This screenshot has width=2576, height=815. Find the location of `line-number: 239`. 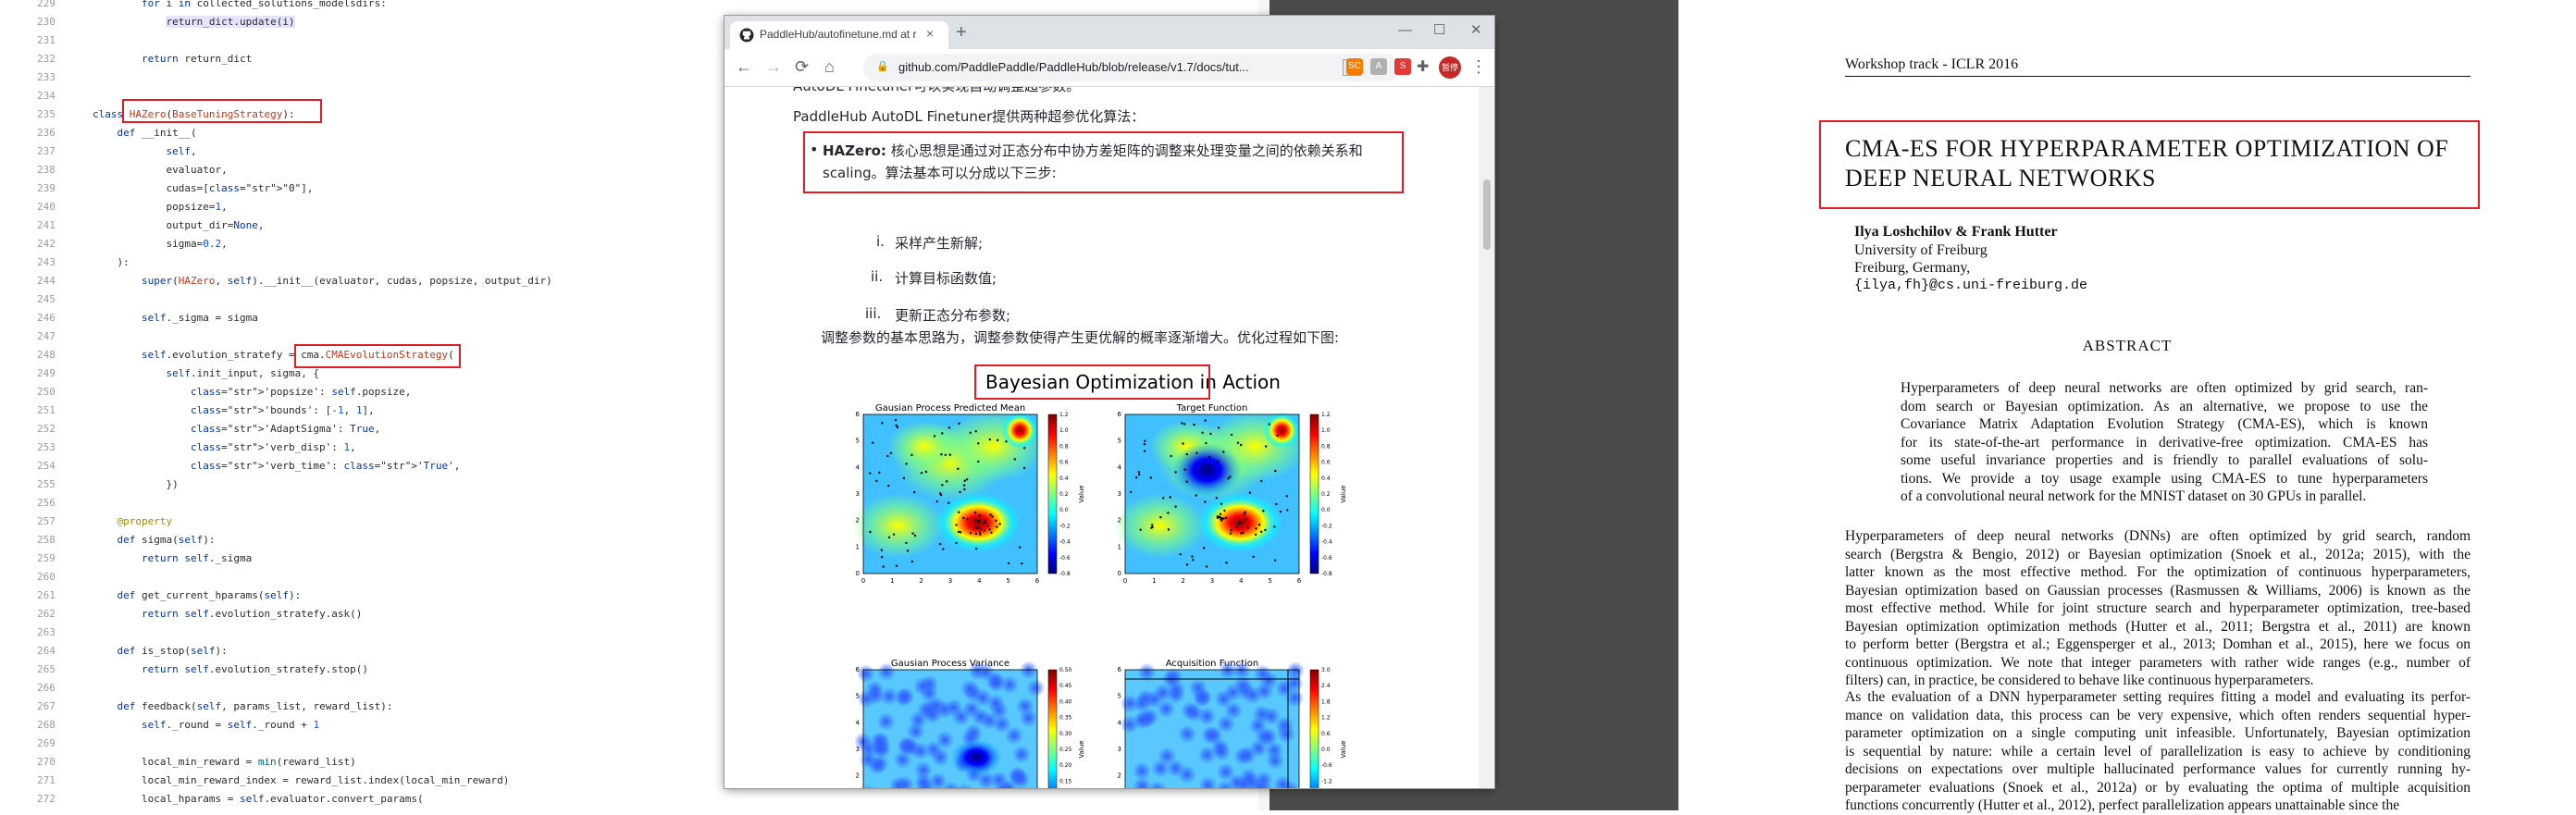

line-number: 239 is located at coordinates (55, 188).